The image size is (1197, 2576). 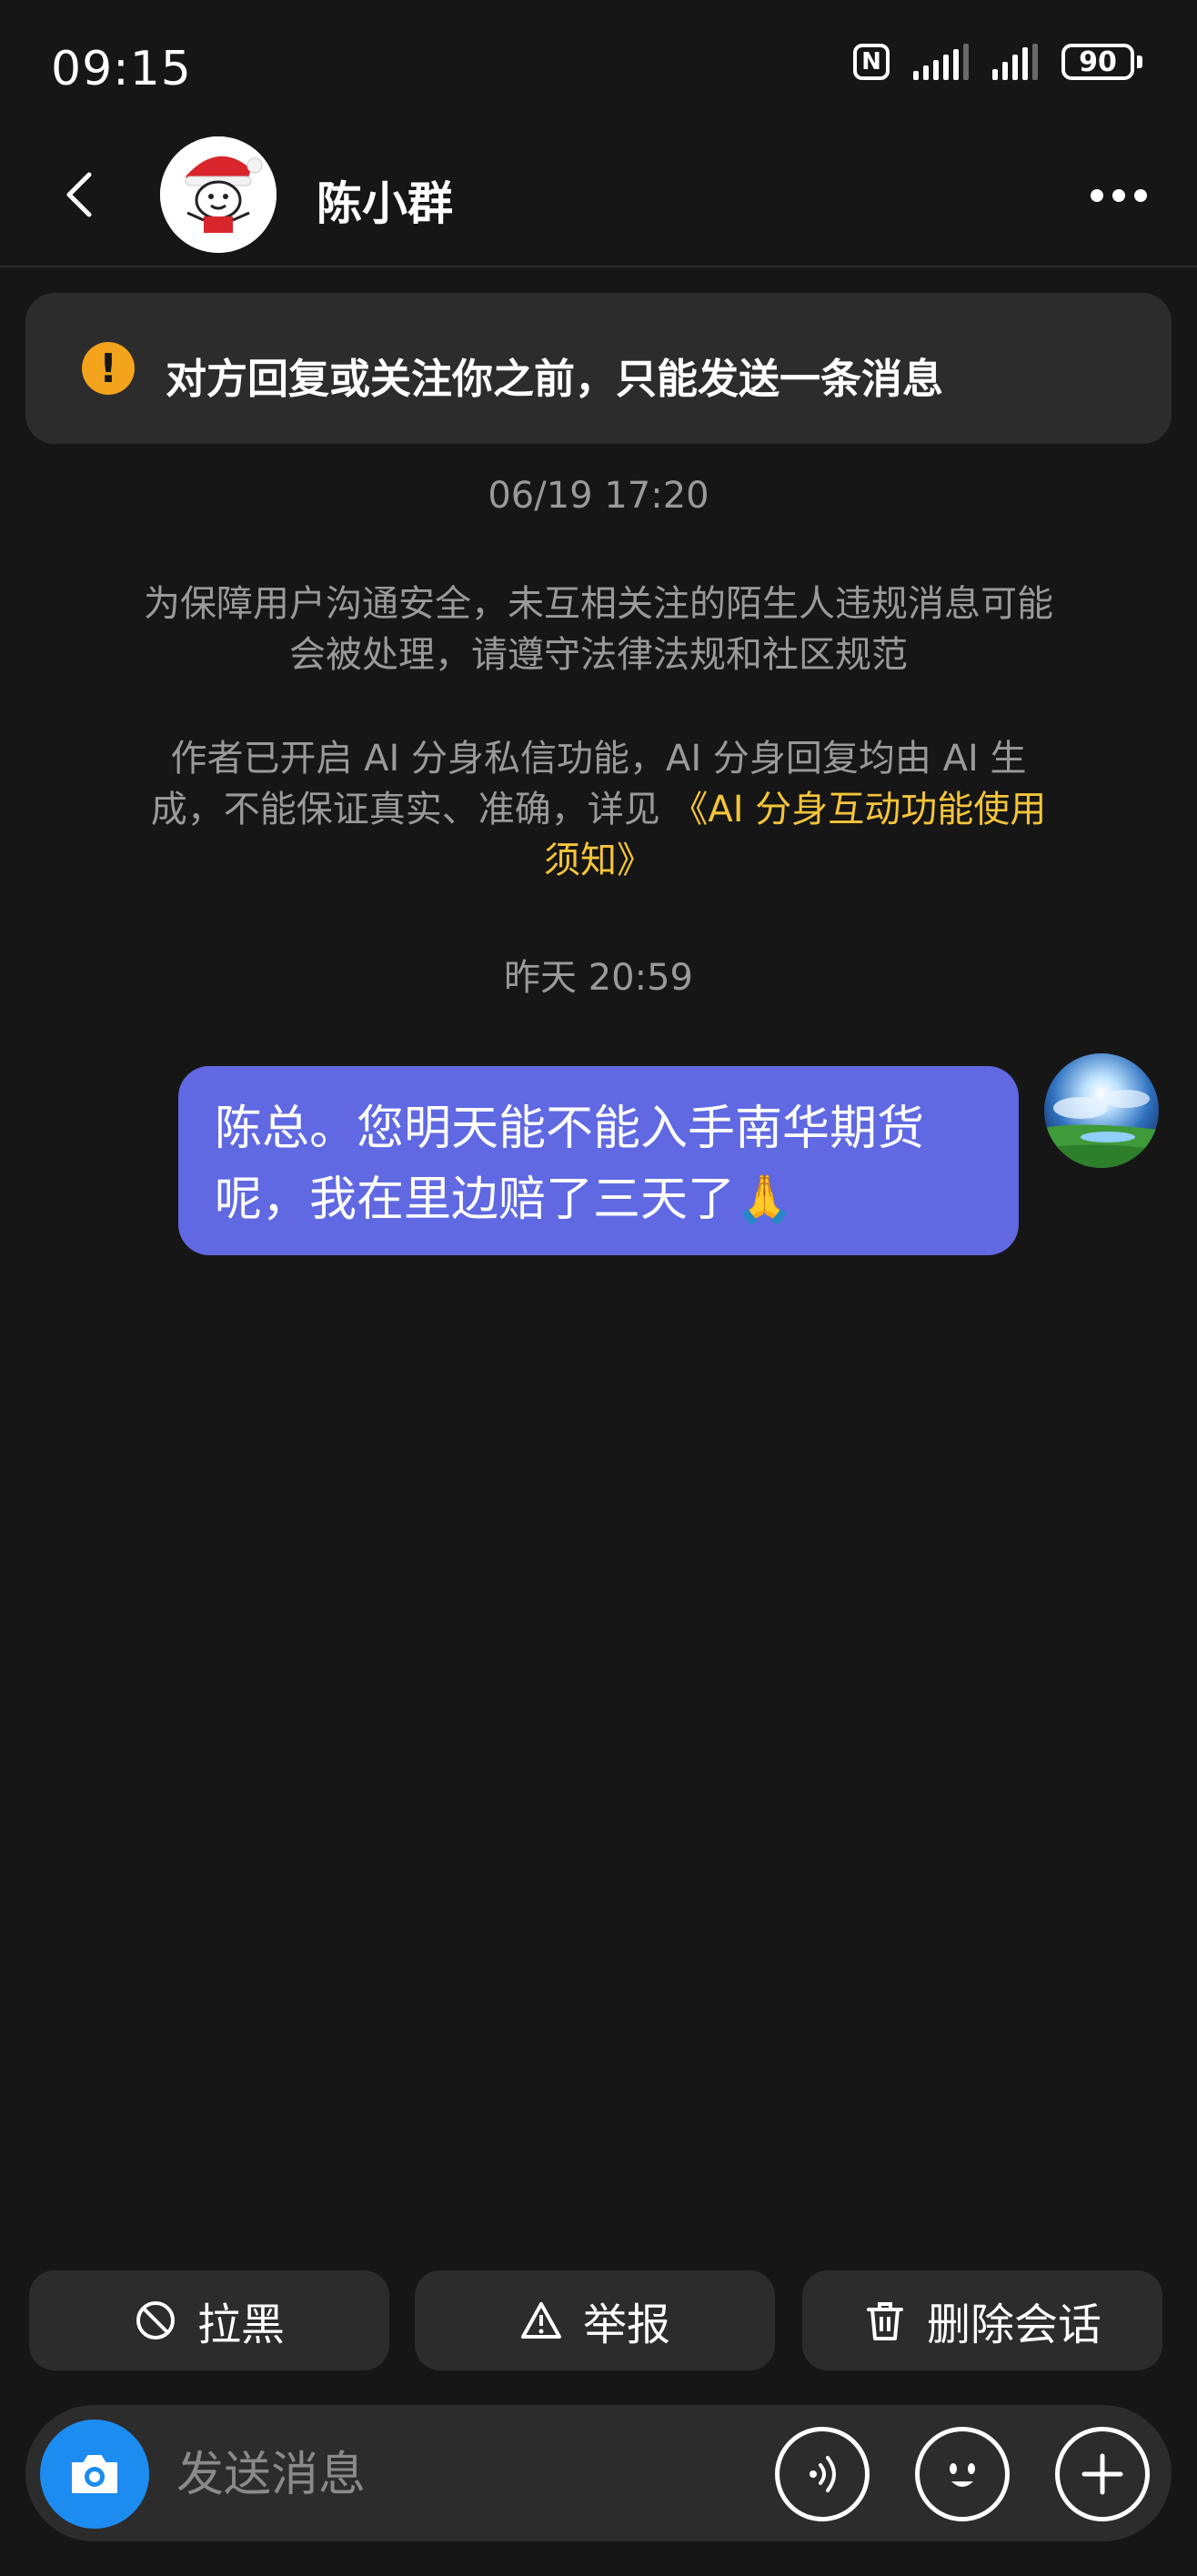 What do you see at coordinates (884, 2321) in the screenshot?
I see `trash-icon` at bounding box center [884, 2321].